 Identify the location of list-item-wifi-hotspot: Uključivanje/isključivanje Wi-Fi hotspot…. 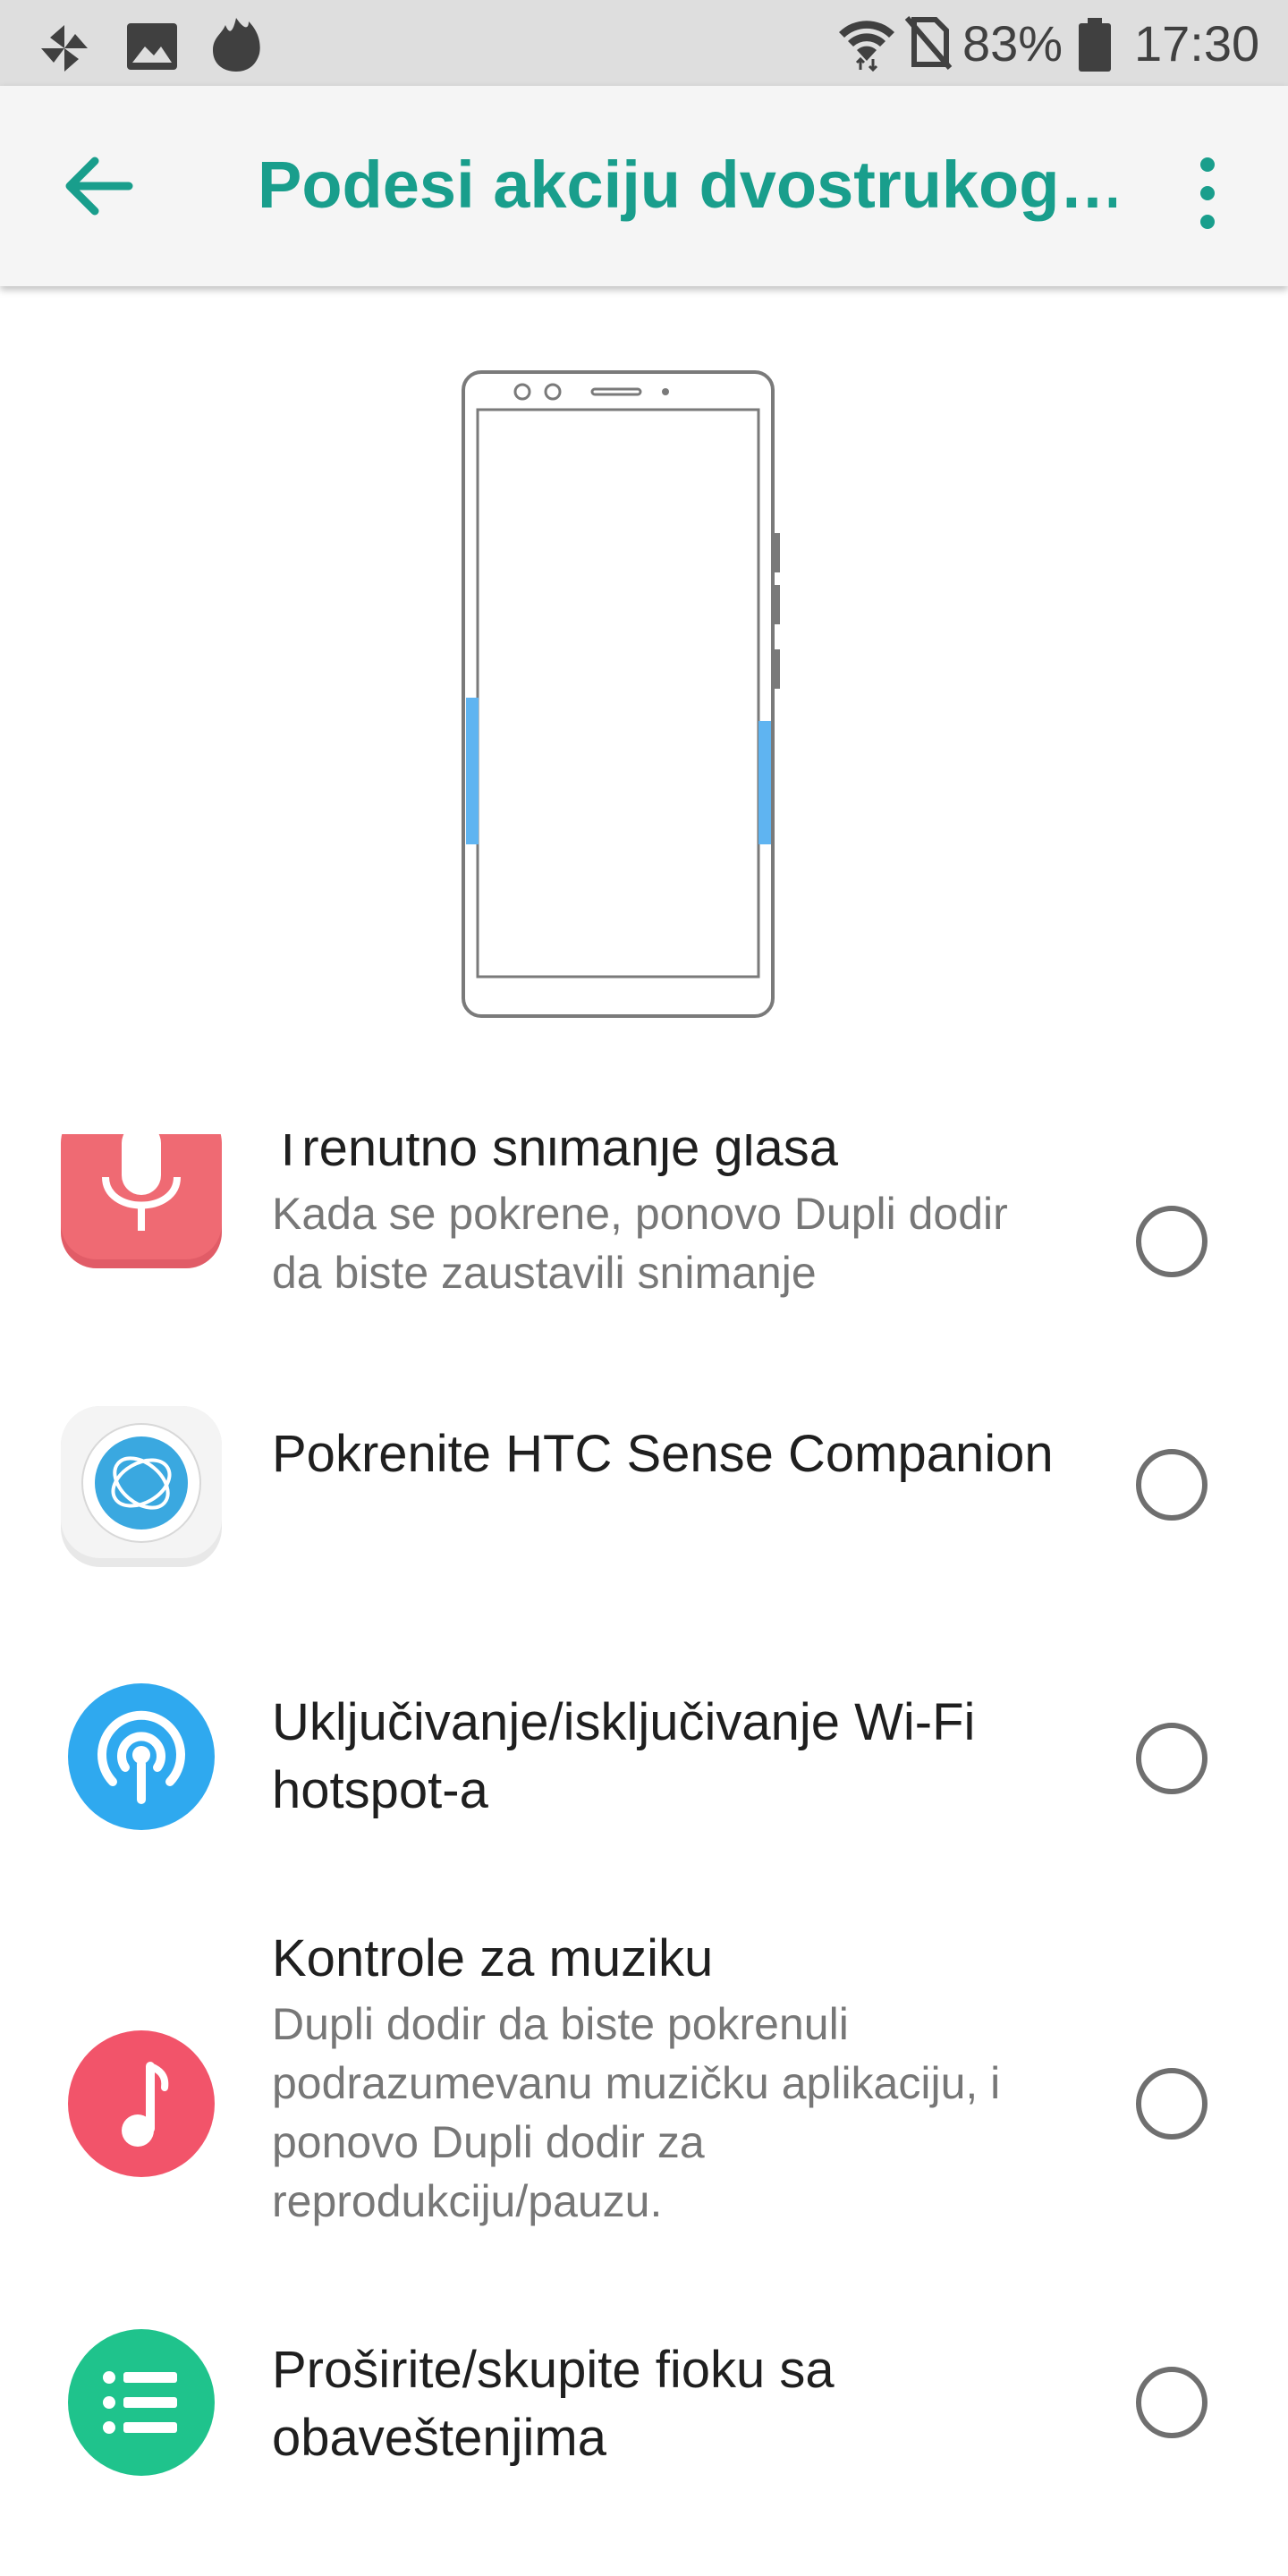
(644, 1800).